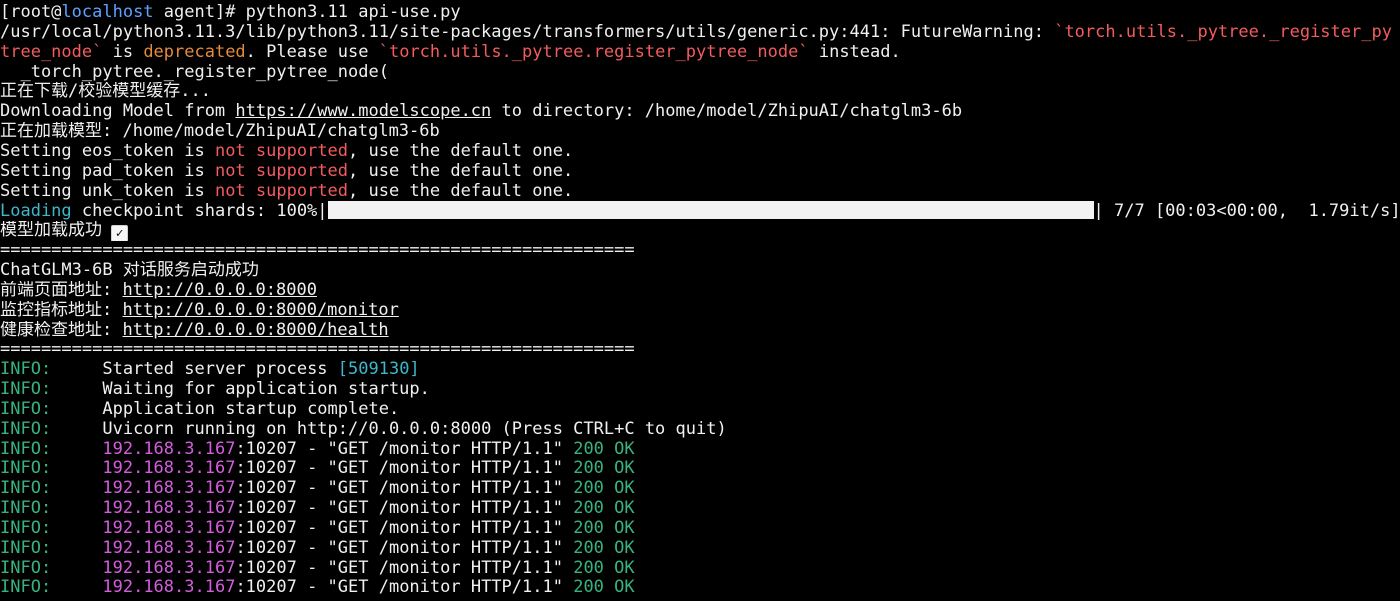 This screenshot has width=1400, height=601. I want to click on warning-please-use: . Please use, so click(312, 51).